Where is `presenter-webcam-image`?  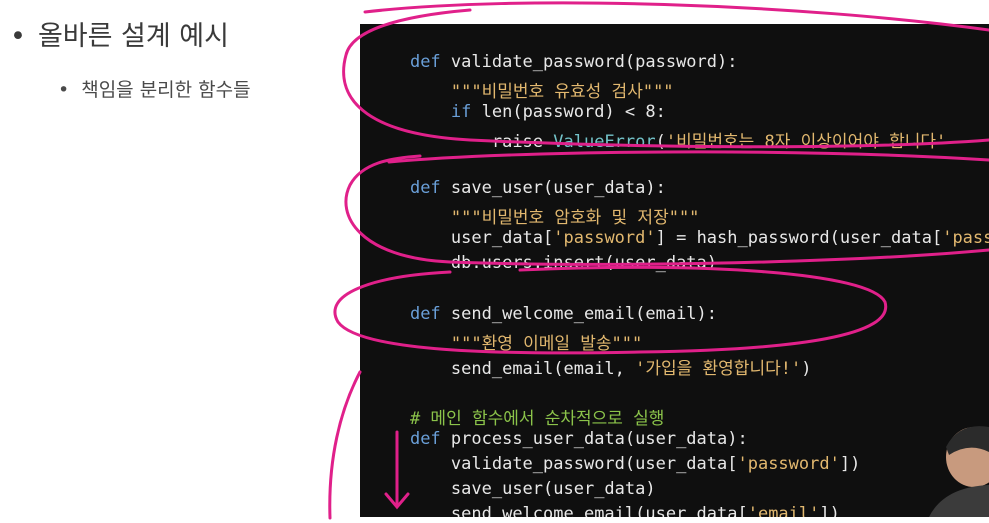 presenter-webcam-image is located at coordinates (959, 471).